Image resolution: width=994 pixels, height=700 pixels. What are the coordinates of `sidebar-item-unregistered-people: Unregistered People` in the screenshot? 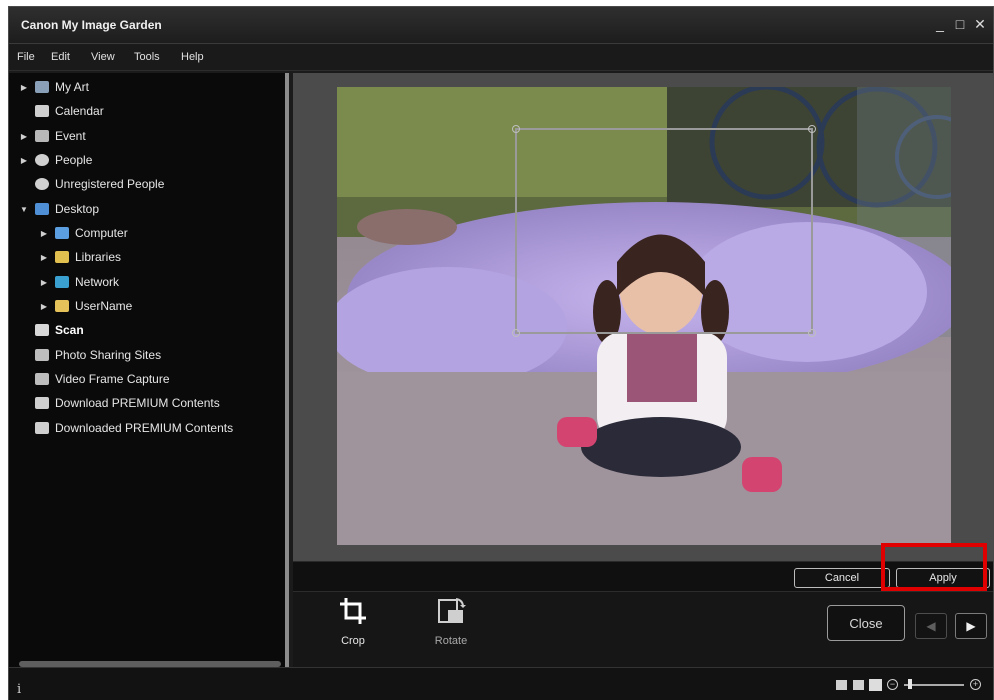 It's located at (91, 184).